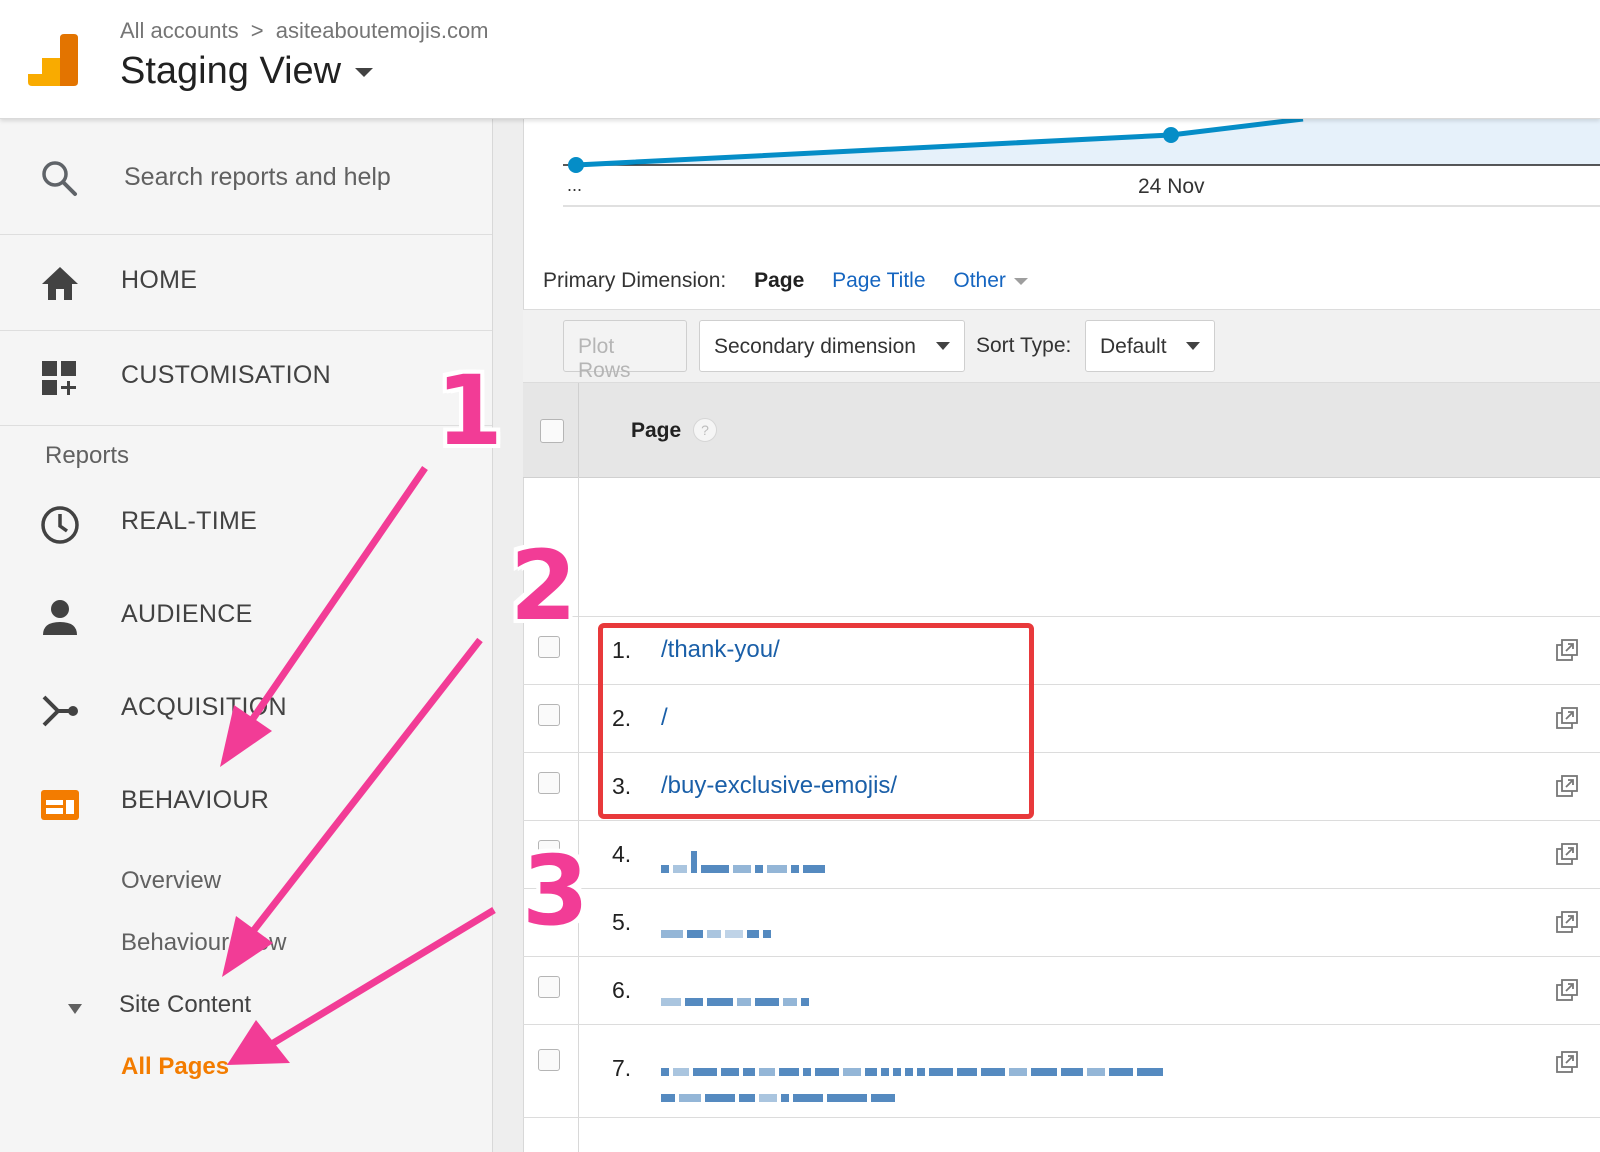 The height and width of the screenshot is (1152, 1600). Describe the element at coordinates (87, 455) in the screenshot. I see `reports-section-heading: Reports` at that location.